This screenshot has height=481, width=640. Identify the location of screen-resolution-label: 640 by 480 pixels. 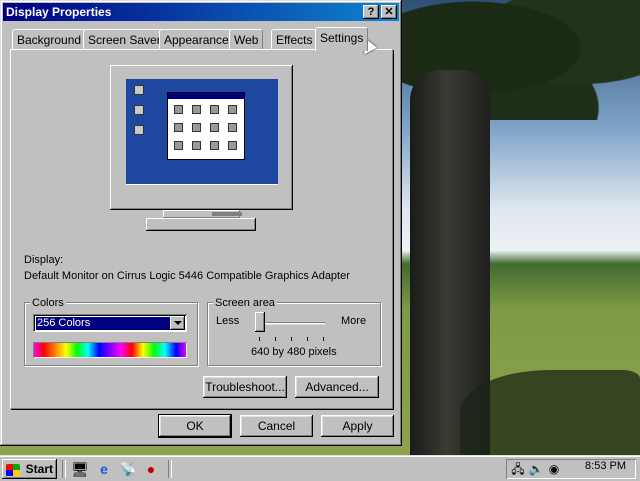
(294, 352).